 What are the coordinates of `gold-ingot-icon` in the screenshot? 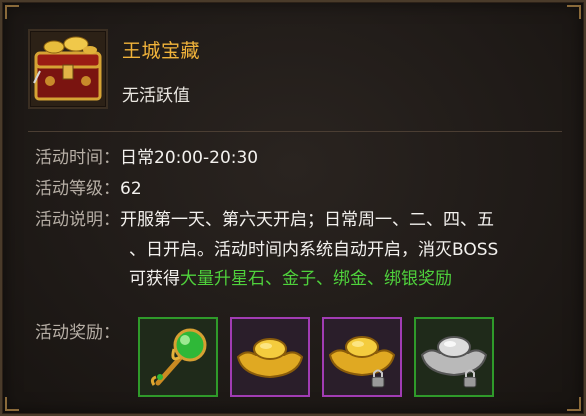 It's located at (270, 358).